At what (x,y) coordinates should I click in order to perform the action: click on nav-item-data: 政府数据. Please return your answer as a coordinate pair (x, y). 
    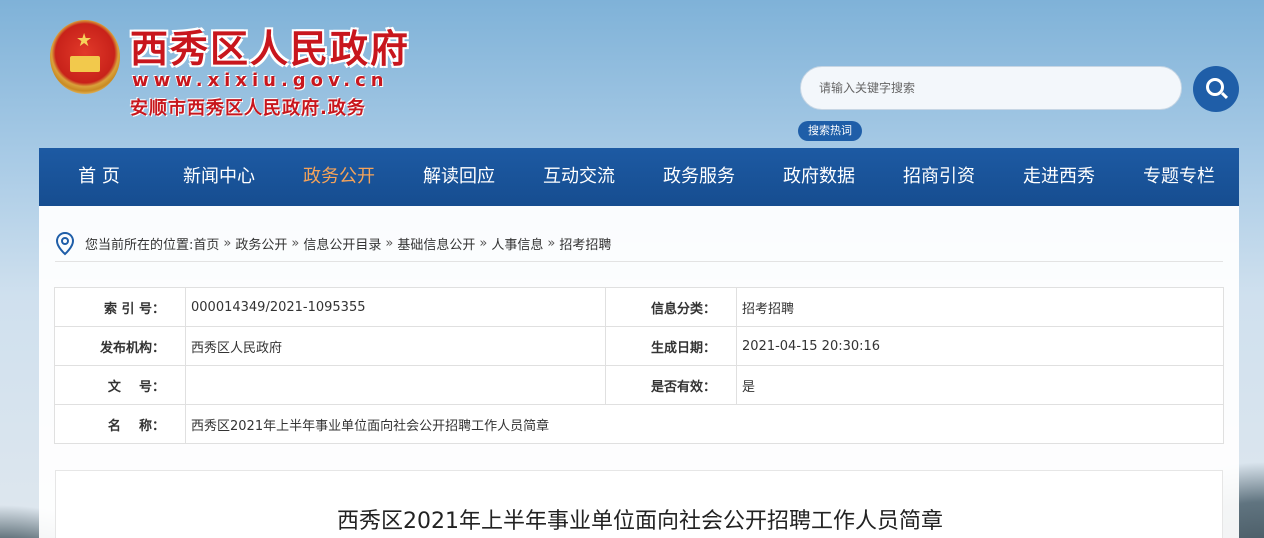
    Looking at the image, I should click on (819, 177).